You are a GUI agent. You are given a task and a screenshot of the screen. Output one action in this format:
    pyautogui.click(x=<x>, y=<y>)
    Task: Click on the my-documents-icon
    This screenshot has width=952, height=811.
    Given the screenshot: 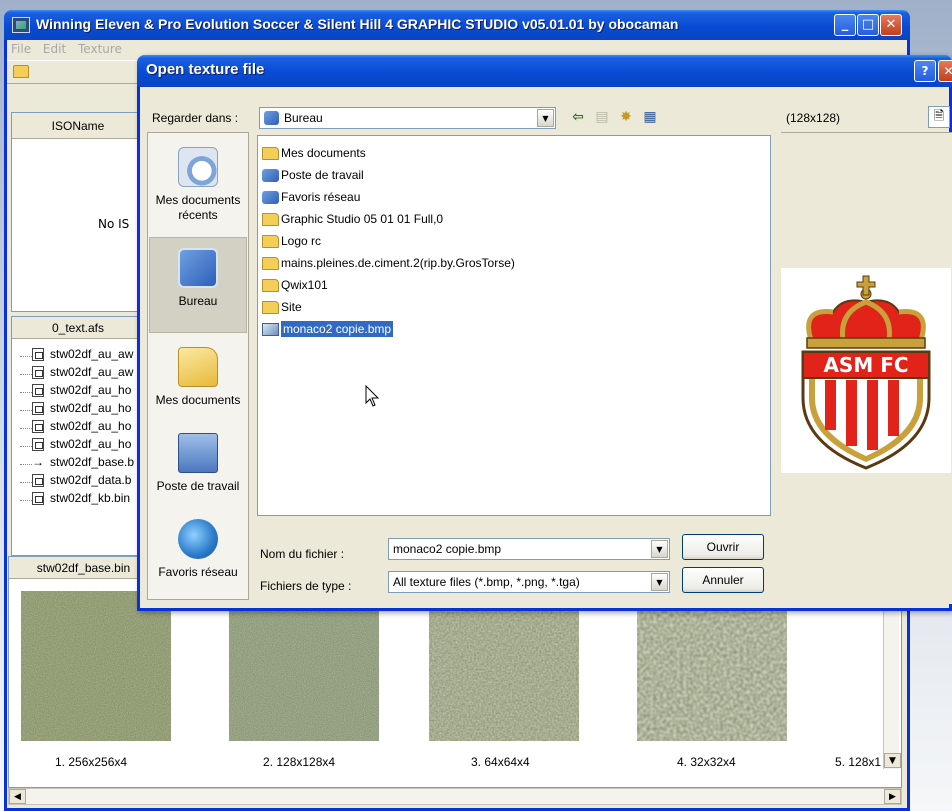 What is the action you would take?
    pyautogui.click(x=198, y=367)
    